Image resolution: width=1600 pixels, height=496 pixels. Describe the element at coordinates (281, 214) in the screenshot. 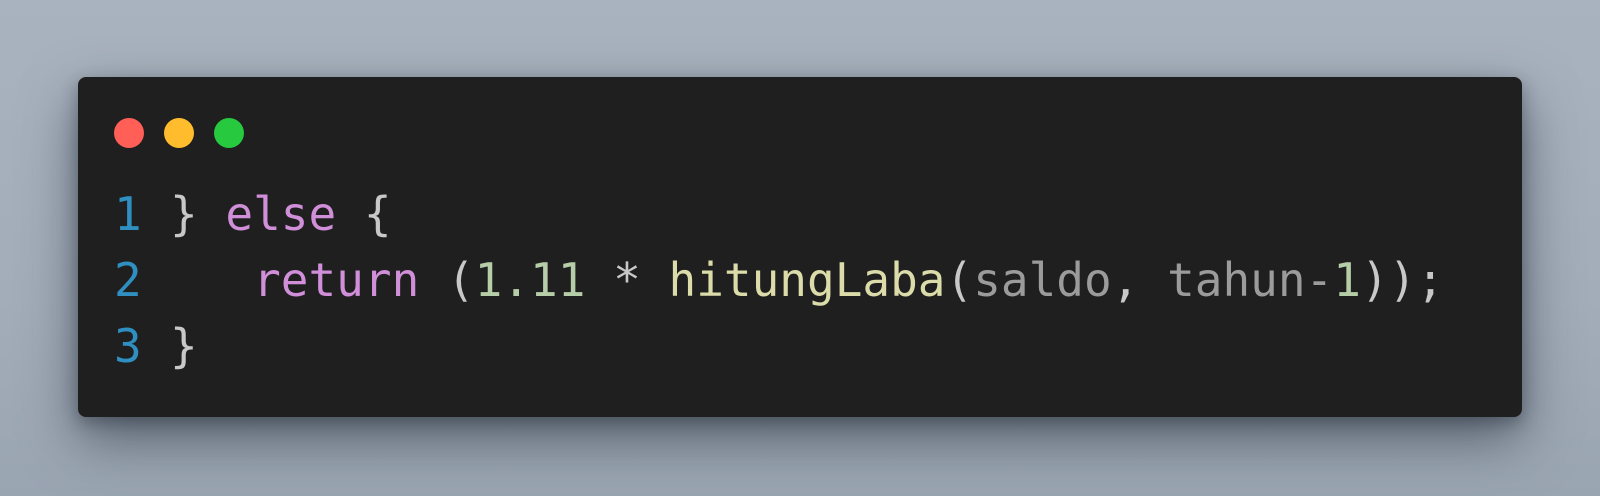

I see `code-token-keyword: else` at that location.